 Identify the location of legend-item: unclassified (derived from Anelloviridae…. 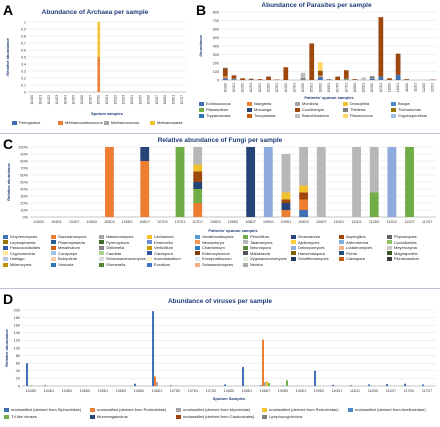
(387, 409).